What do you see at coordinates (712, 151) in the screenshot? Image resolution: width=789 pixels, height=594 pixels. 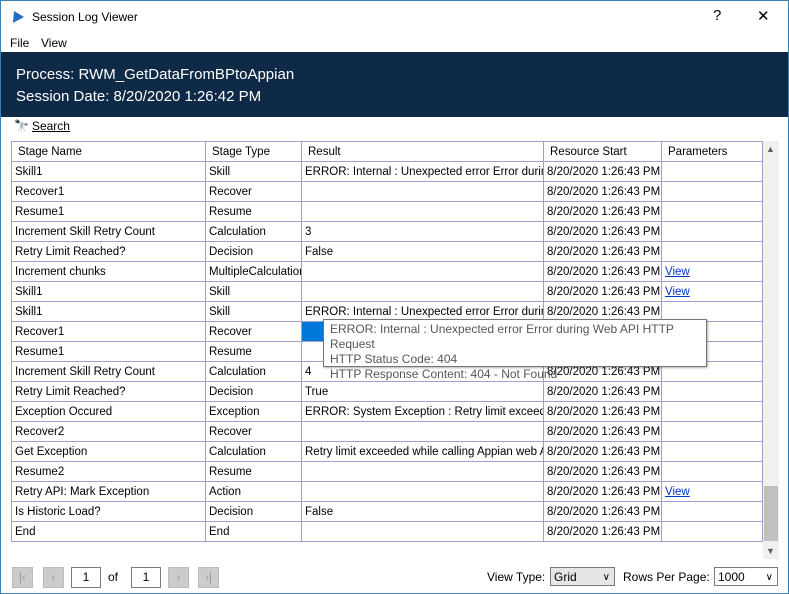 I see `column-header: Parameters` at bounding box center [712, 151].